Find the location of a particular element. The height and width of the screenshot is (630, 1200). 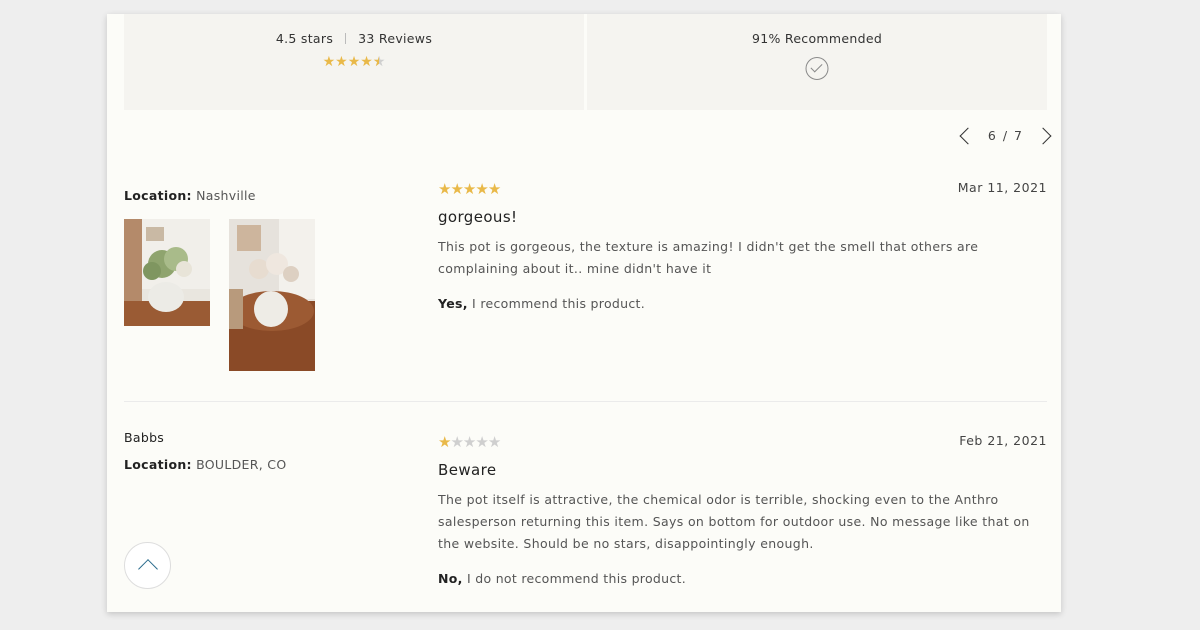

rating-summary: 4.5 stars 33 Reviews ★★★★★ is located at coordinates (354, 62).